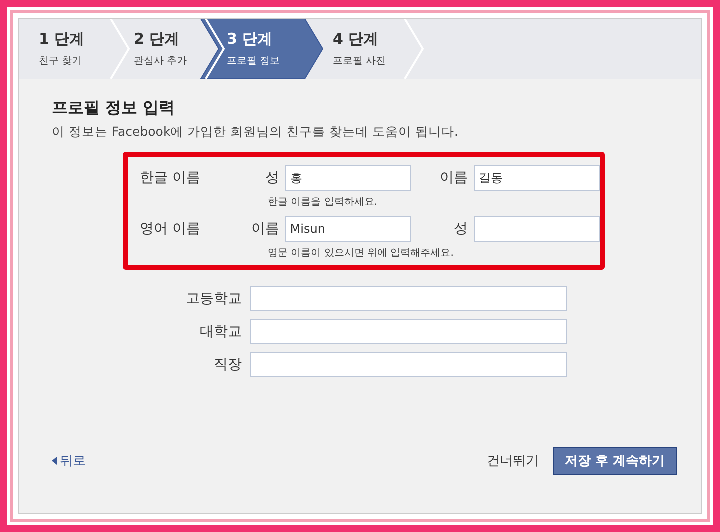 Image resolution: width=720 pixels, height=532 pixels. What do you see at coordinates (348, 178) in the screenshot?
I see `text-field: 홍` at bounding box center [348, 178].